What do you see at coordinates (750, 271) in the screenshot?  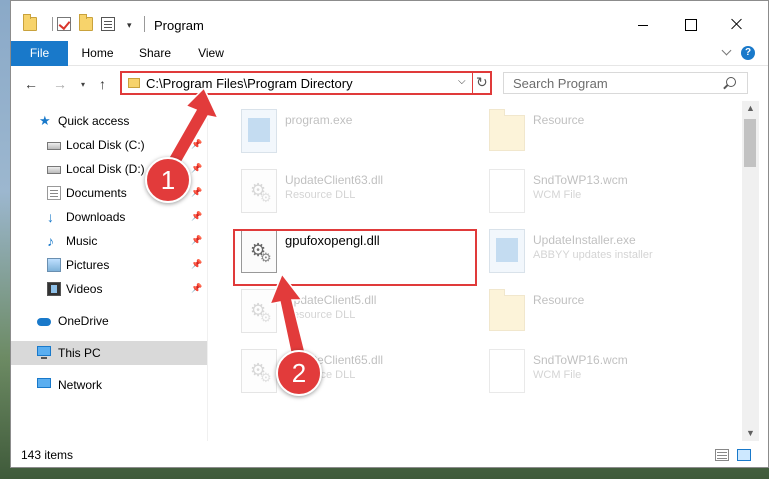 I see `vertical-scrollbar: ▲ ▼` at bounding box center [750, 271].